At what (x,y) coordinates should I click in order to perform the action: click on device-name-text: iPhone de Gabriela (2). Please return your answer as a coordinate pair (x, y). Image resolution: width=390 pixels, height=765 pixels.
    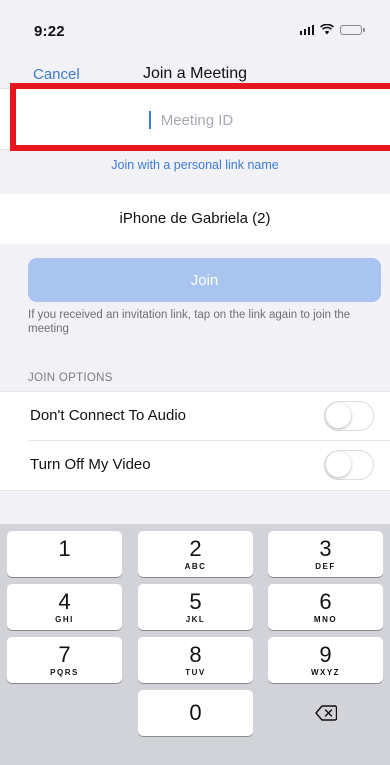
    Looking at the image, I should click on (195, 218).